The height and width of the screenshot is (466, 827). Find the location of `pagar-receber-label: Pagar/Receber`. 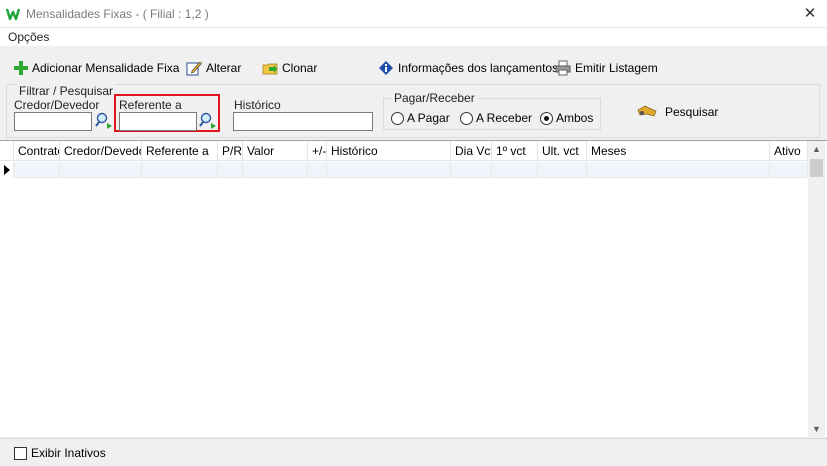

pagar-receber-label: Pagar/Receber is located at coordinates (434, 98).